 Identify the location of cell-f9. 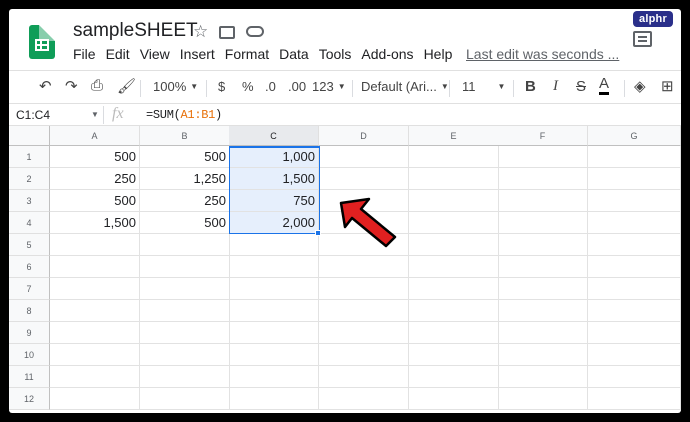
(543, 333).